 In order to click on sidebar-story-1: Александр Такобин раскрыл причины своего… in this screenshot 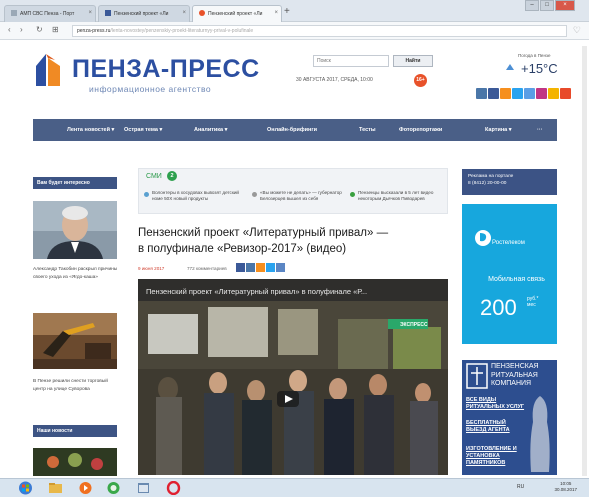, I will do `click(76, 274)`.